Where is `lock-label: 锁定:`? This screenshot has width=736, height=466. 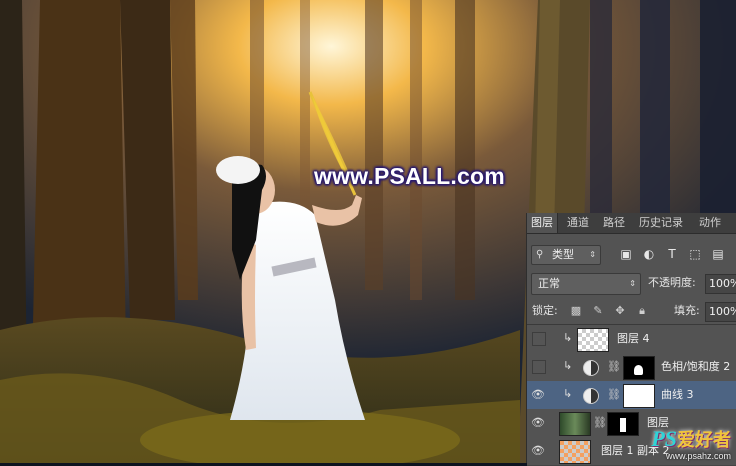 lock-label: 锁定: is located at coordinates (545, 310).